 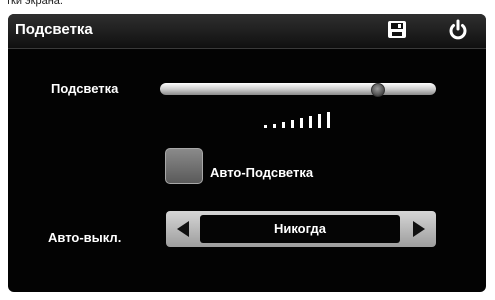 I want to click on previous-option-button, so click(x=183, y=229).